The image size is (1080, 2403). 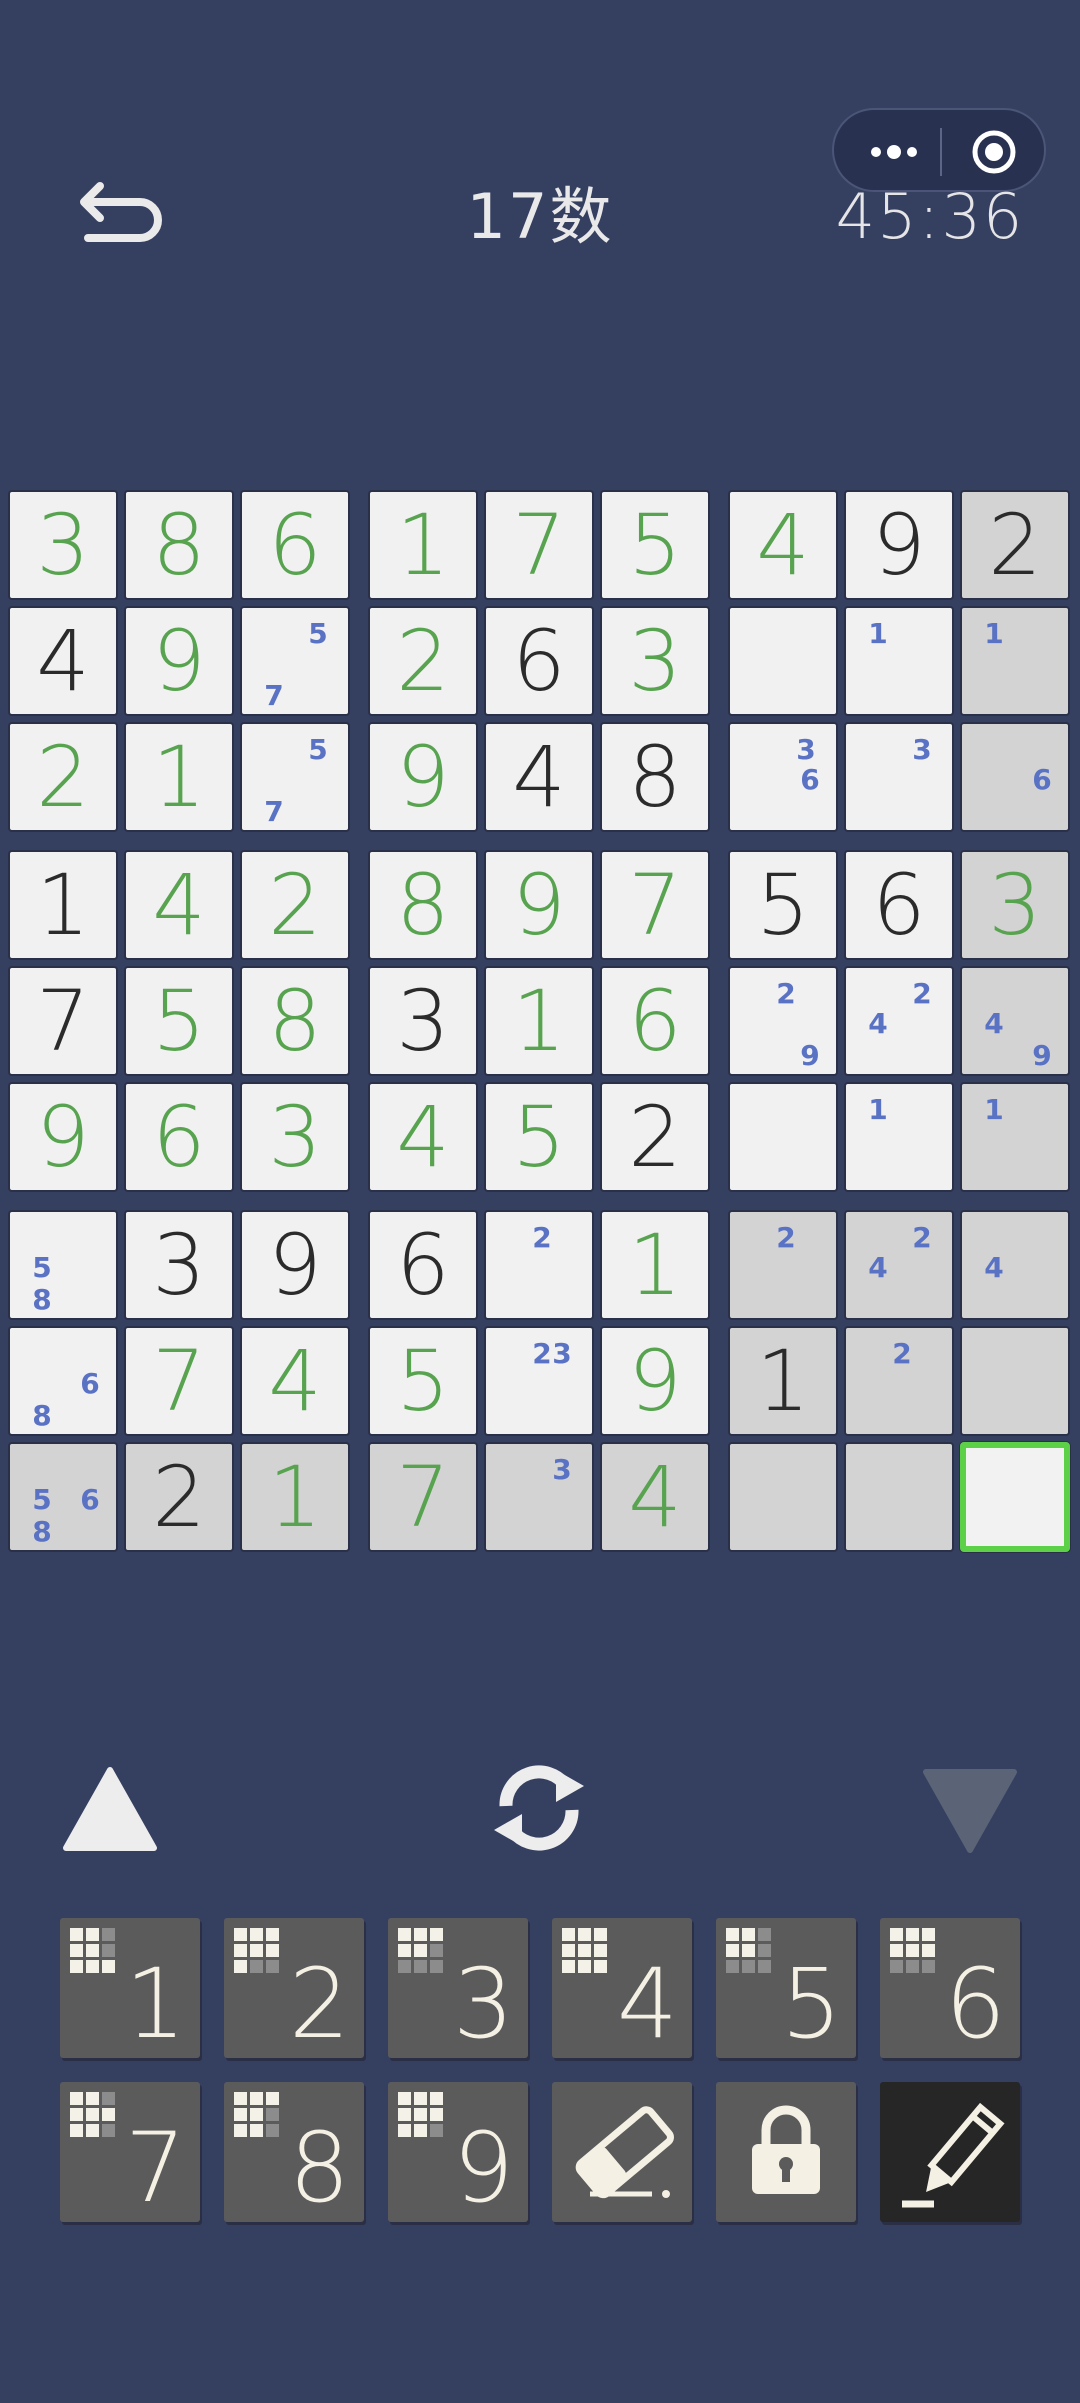 I want to click on number-key-6: 6, so click(x=950, y=1989).